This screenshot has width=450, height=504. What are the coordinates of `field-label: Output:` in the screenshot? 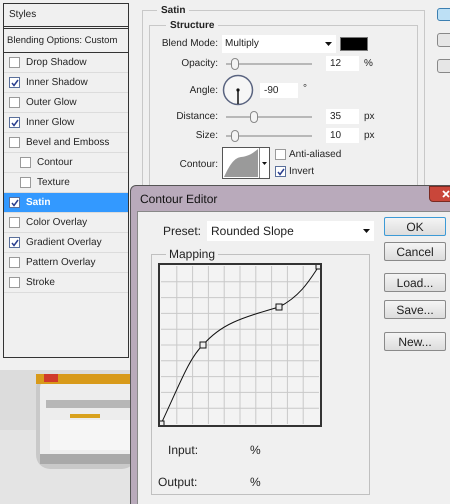 It's located at (178, 482).